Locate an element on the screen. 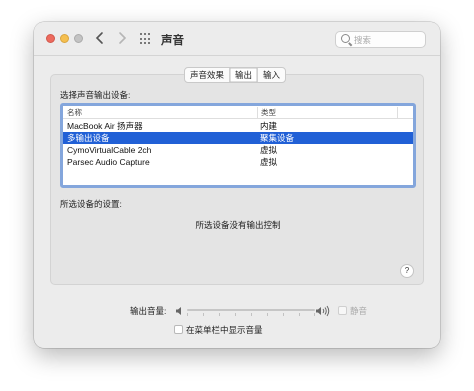 This screenshot has width=474, height=391. device-name: Parsec Audio Capture is located at coordinates (108, 162).